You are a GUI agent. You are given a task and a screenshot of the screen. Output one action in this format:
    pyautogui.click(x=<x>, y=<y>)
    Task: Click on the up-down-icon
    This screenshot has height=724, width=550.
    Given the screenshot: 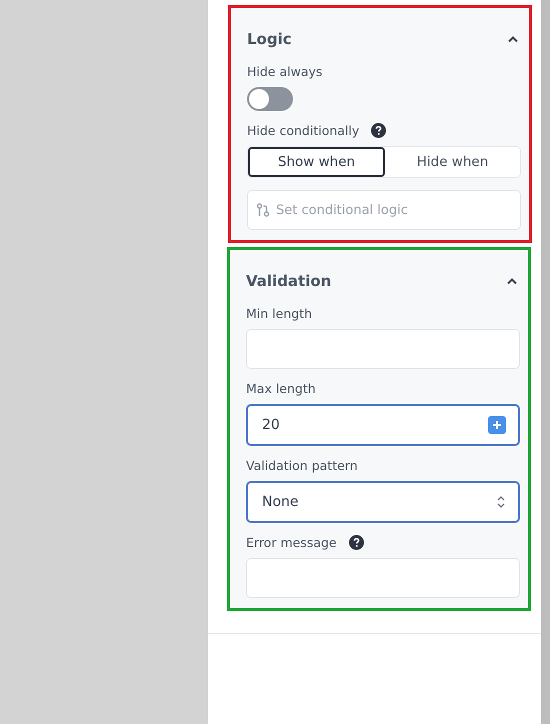 What is the action you would take?
    pyautogui.click(x=501, y=502)
    